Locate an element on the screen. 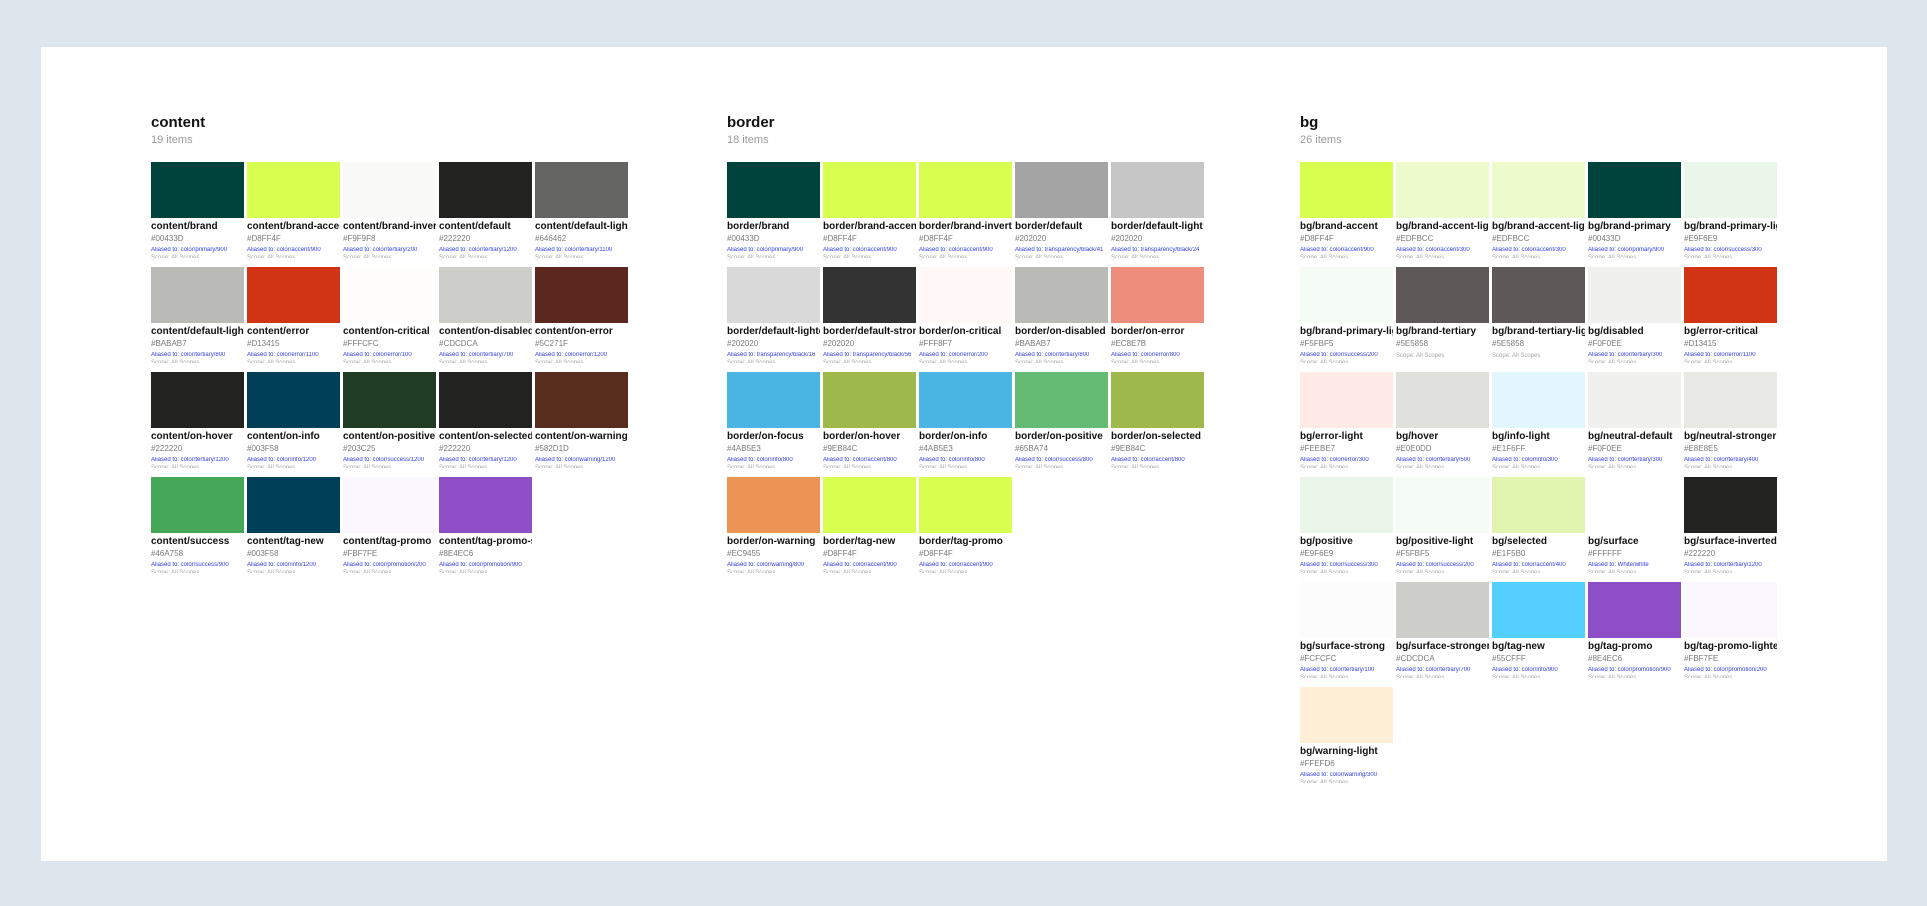 This screenshot has width=1927, height=906. color-token-card: content/on-positive #203C25 Aliased to is located at coordinates (389, 420).